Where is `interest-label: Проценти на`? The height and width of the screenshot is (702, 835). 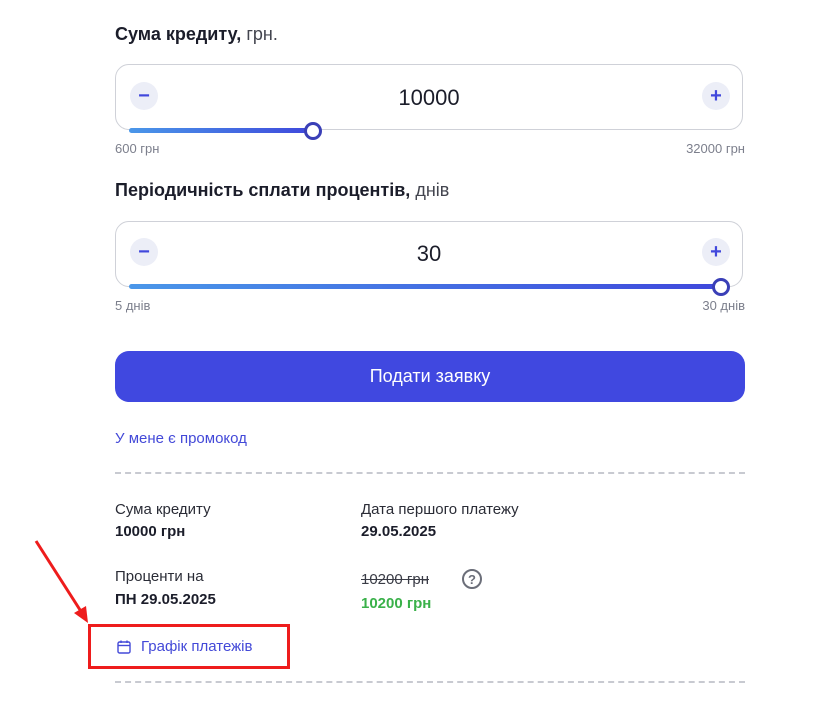
interest-label: Проценти на is located at coordinates (159, 576).